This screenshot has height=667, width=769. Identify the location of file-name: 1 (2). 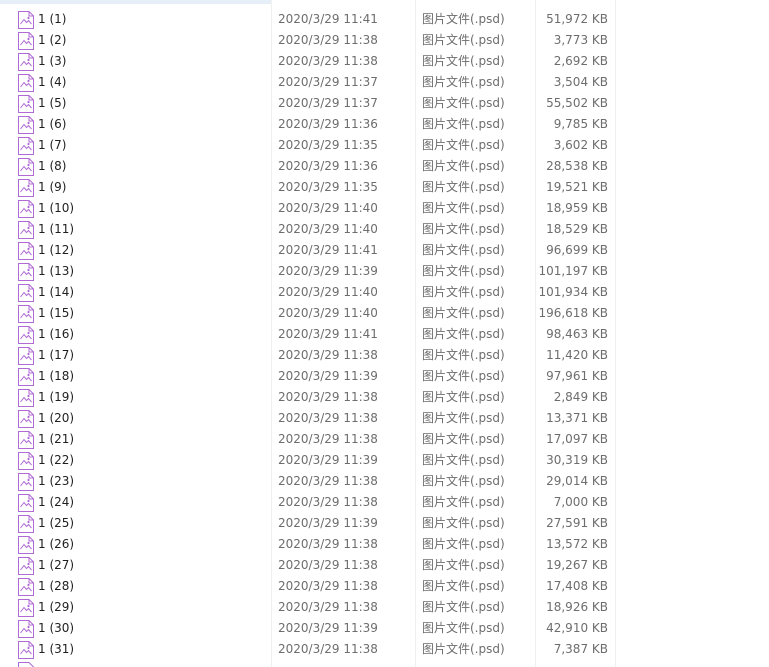
(52, 40).